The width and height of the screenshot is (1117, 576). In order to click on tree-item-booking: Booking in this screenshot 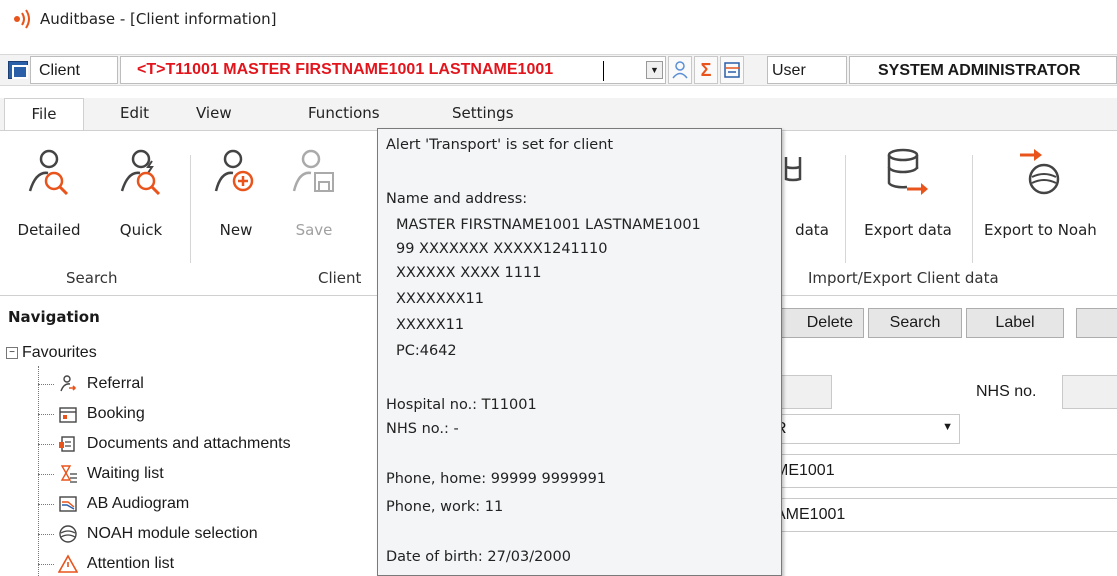, I will do `click(91, 417)`.